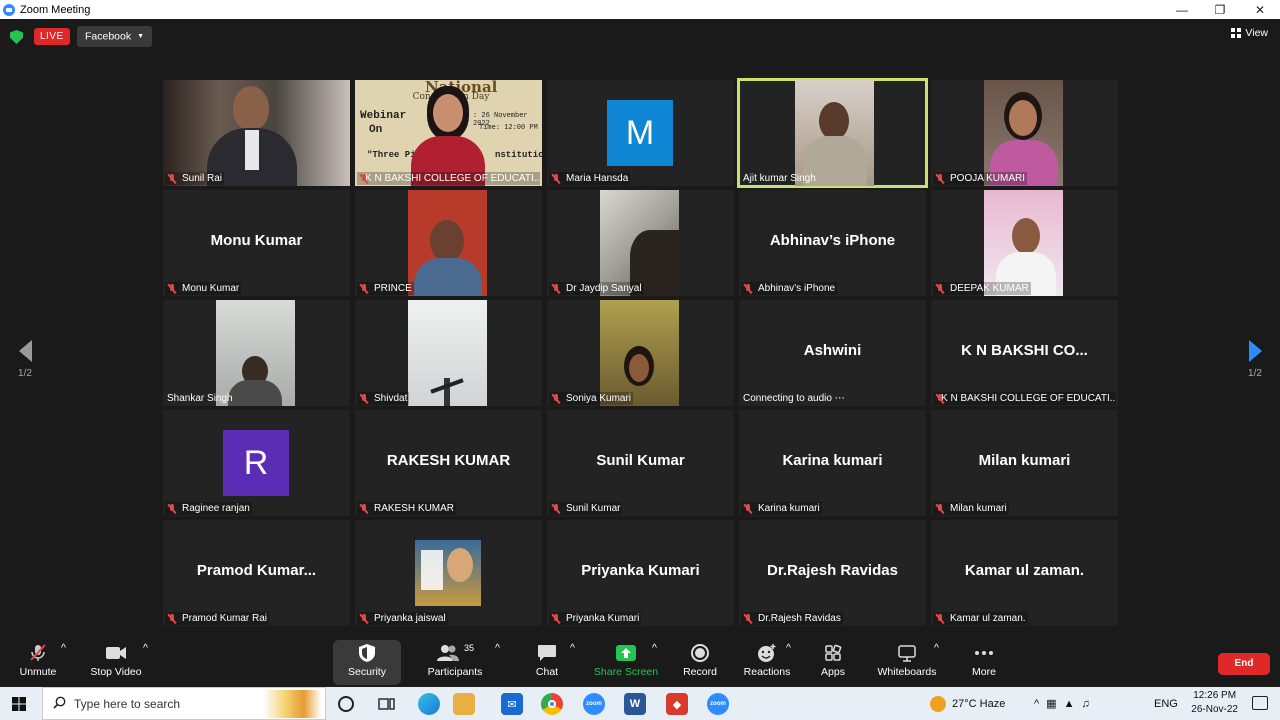  Describe the element at coordinates (19, 704) in the screenshot. I see `windows-start-icon` at that location.